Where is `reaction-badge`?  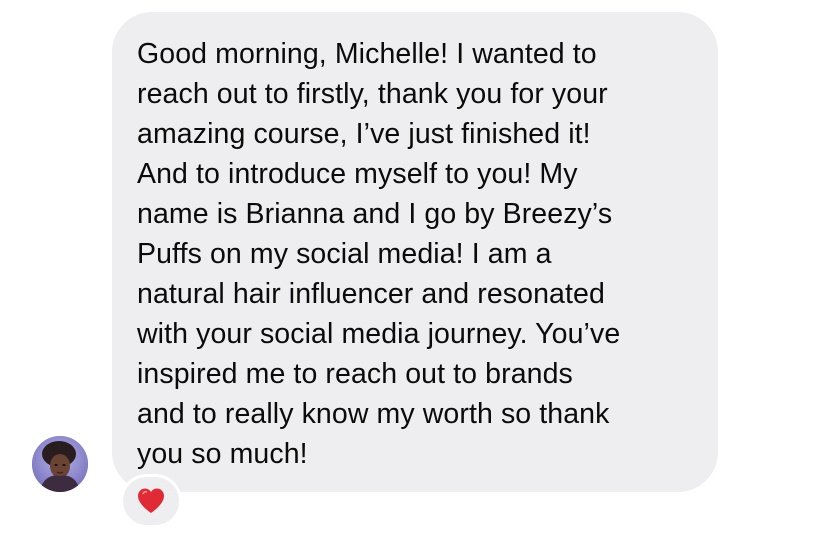 reaction-badge is located at coordinates (151, 501).